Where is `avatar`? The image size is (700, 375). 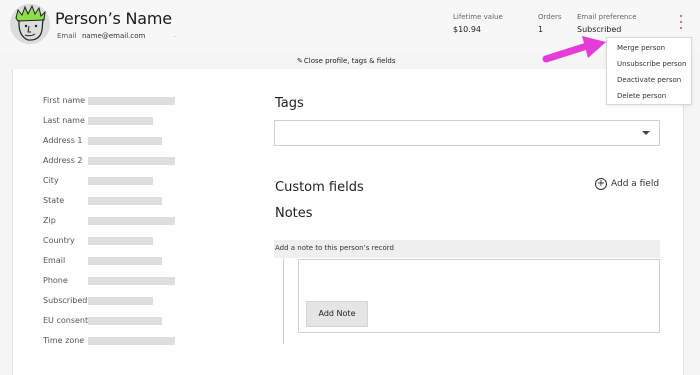
avatar is located at coordinates (30, 24).